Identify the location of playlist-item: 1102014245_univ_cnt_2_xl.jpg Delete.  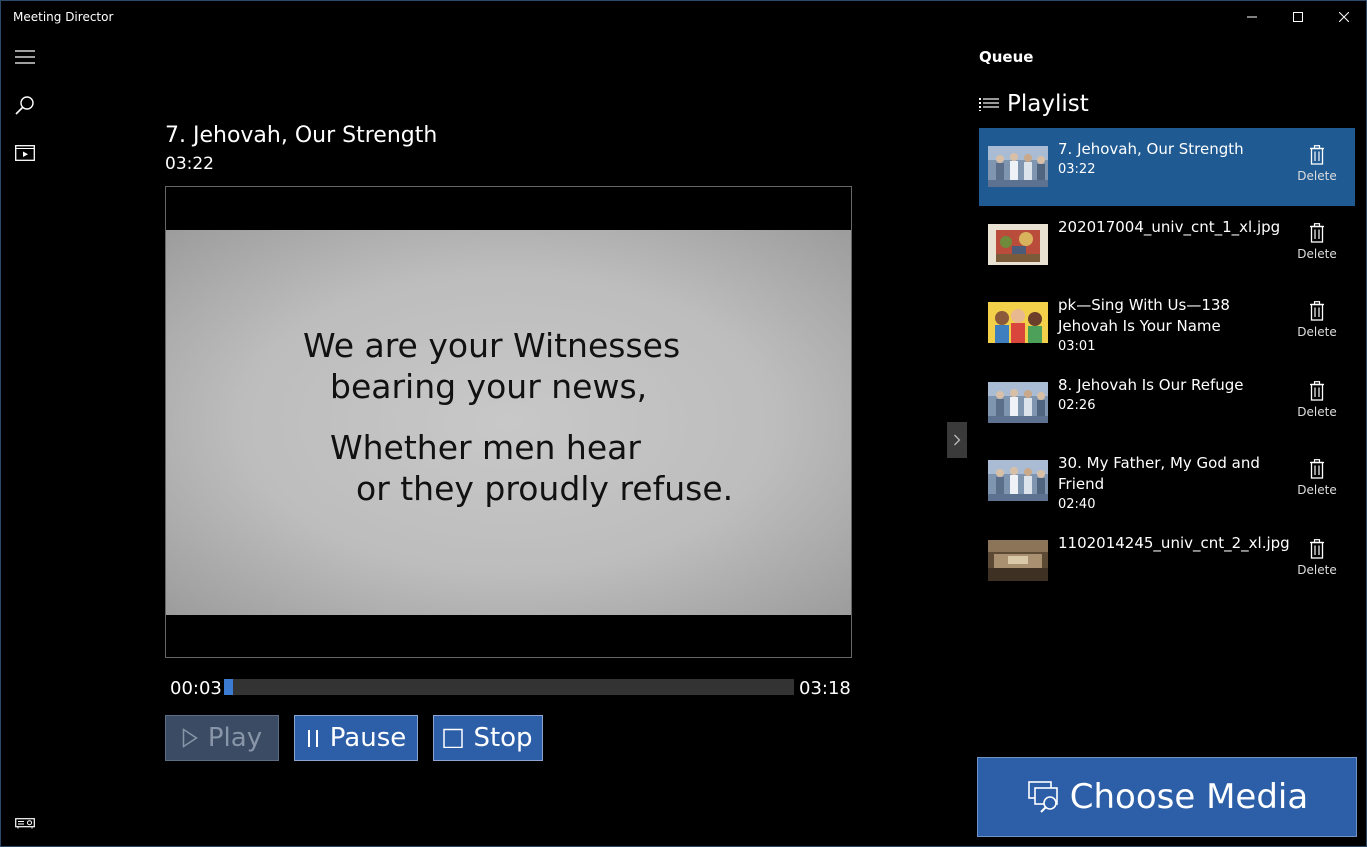
(1167, 561).